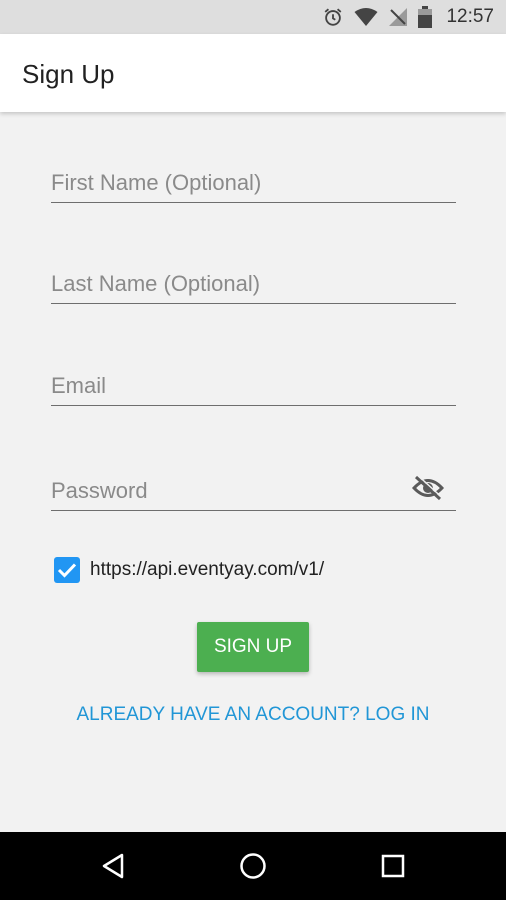  I want to click on password-field, so click(253, 490).